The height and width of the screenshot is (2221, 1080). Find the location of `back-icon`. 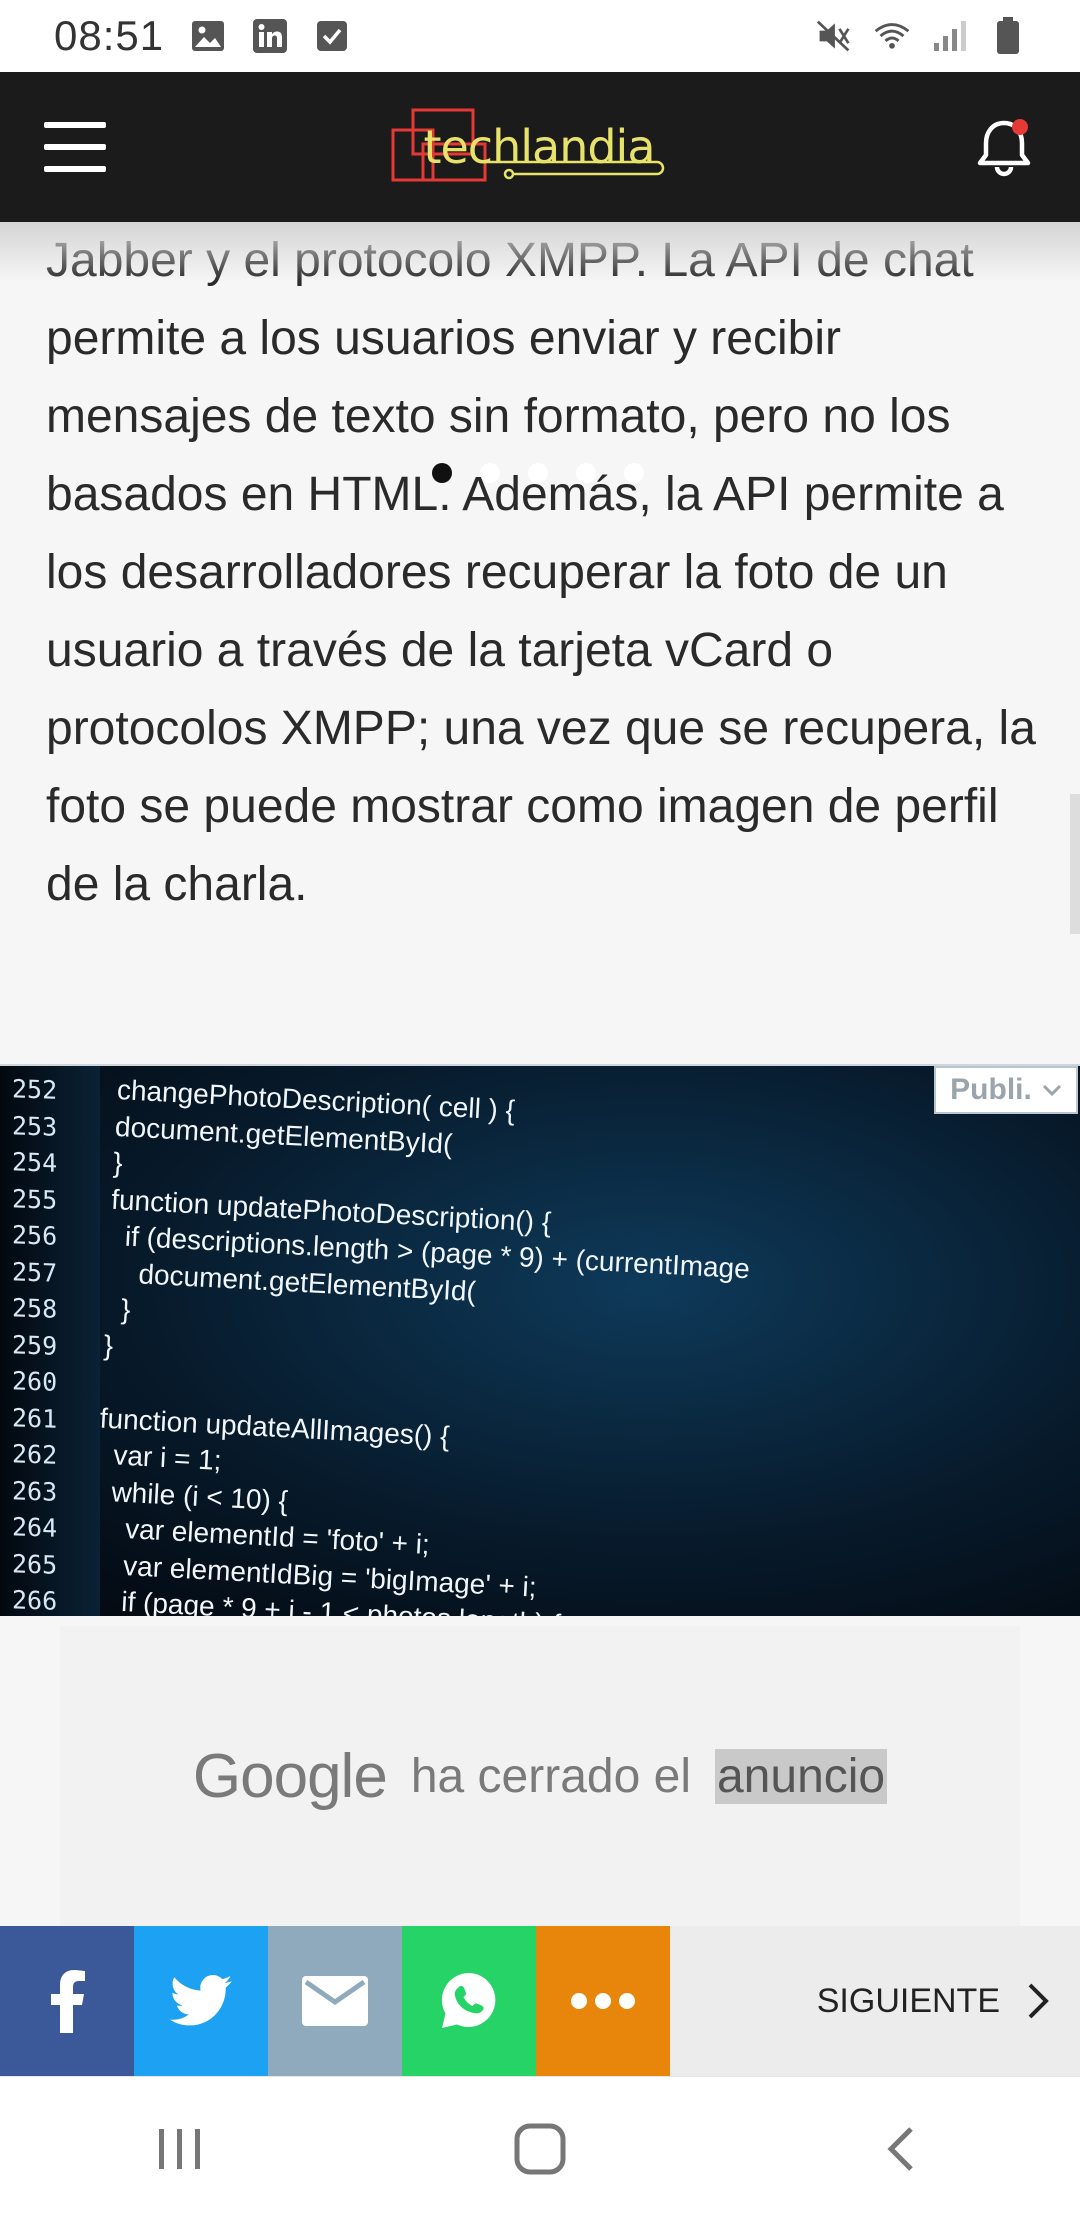

back-icon is located at coordinates (900, 2149).